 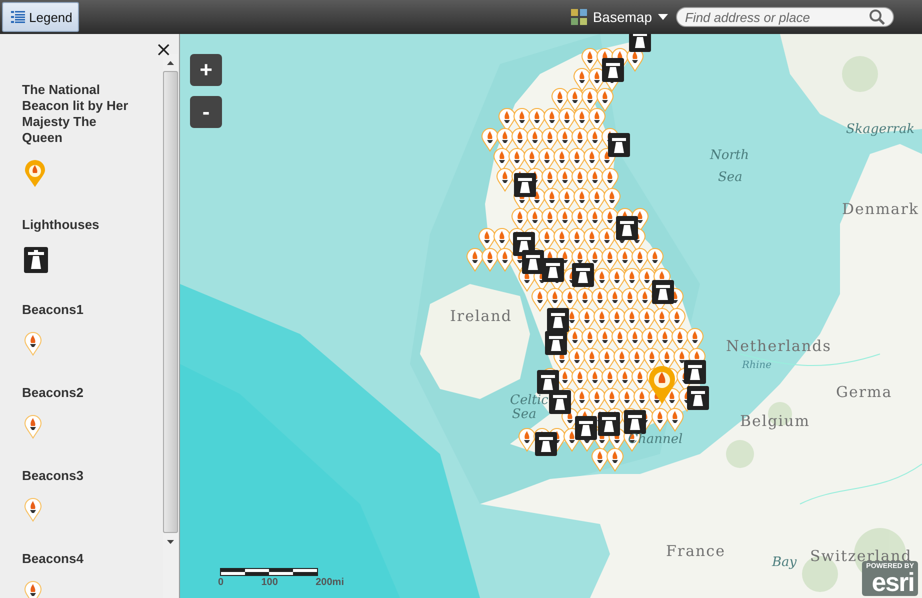 I want to click on map-label: France, so click(x=696, y=551).